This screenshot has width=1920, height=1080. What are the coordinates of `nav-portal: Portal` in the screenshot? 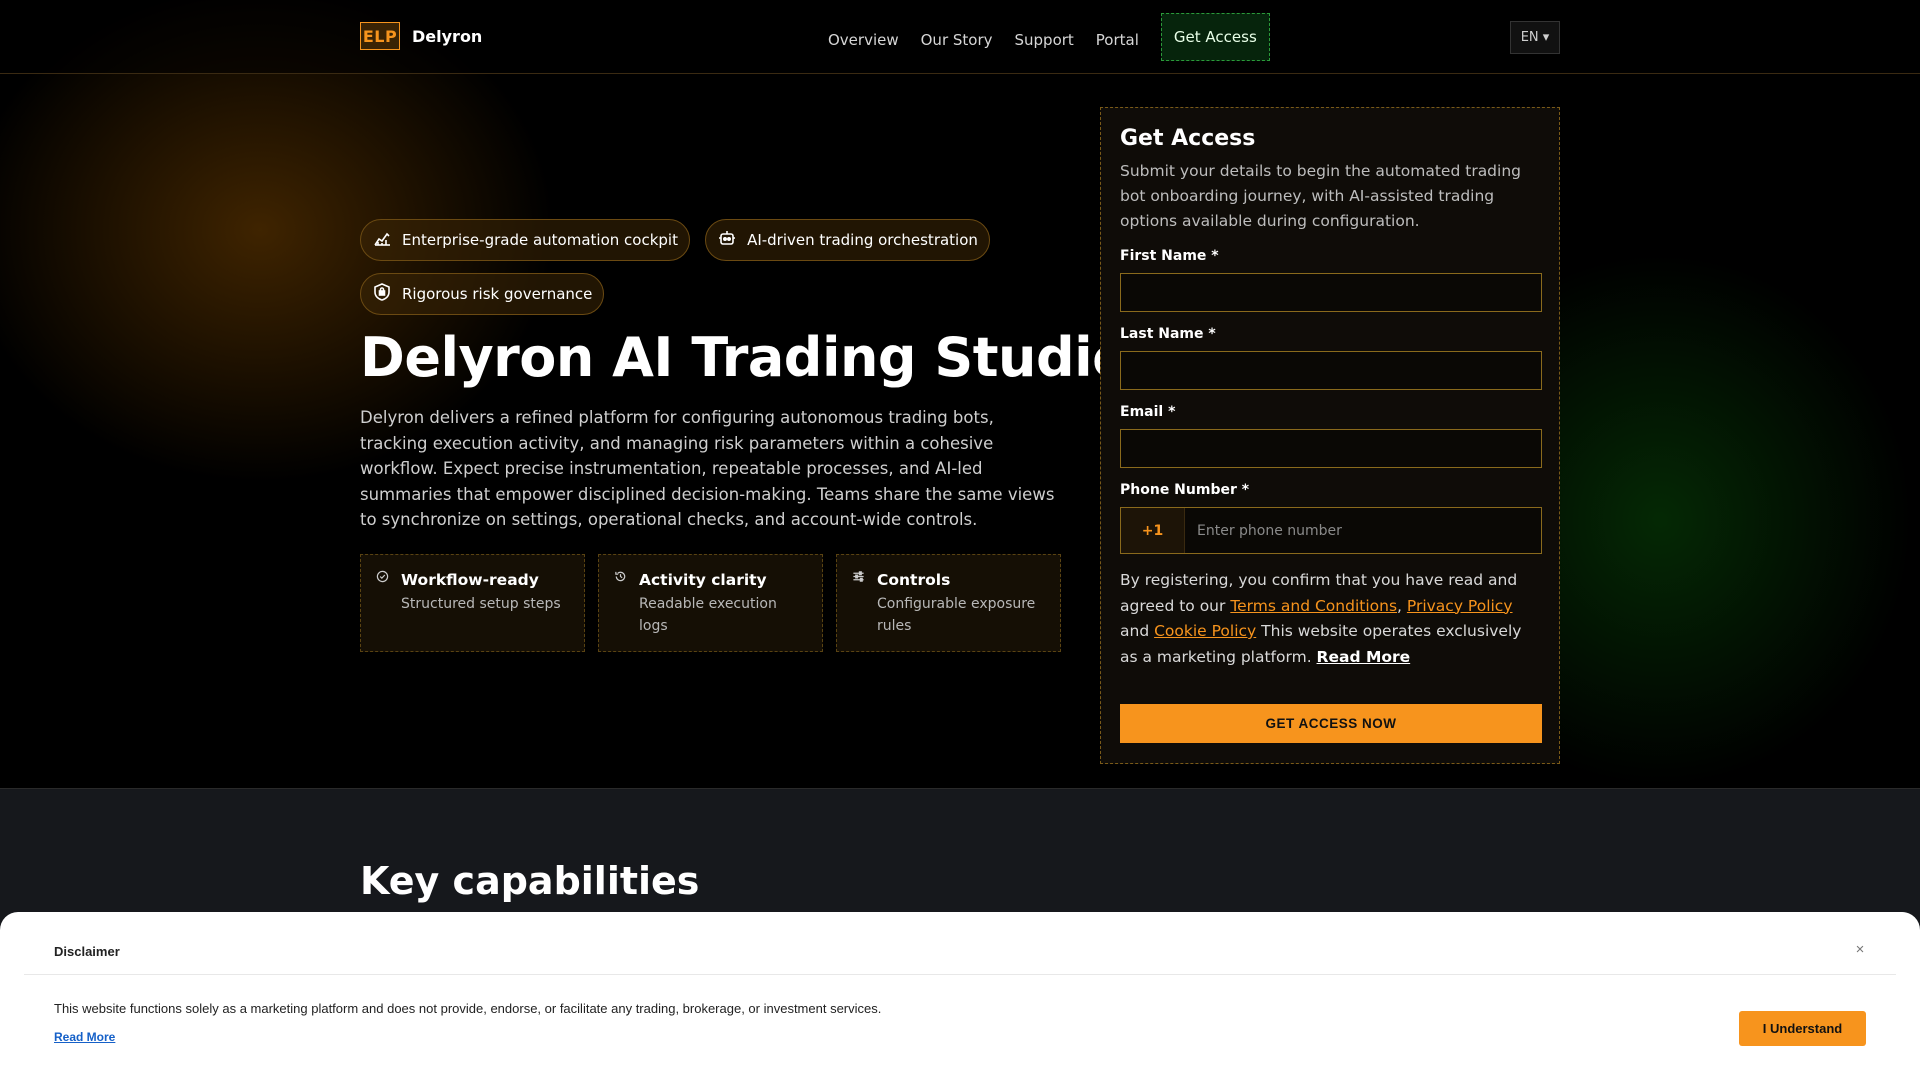 It's located at (1117, 40).